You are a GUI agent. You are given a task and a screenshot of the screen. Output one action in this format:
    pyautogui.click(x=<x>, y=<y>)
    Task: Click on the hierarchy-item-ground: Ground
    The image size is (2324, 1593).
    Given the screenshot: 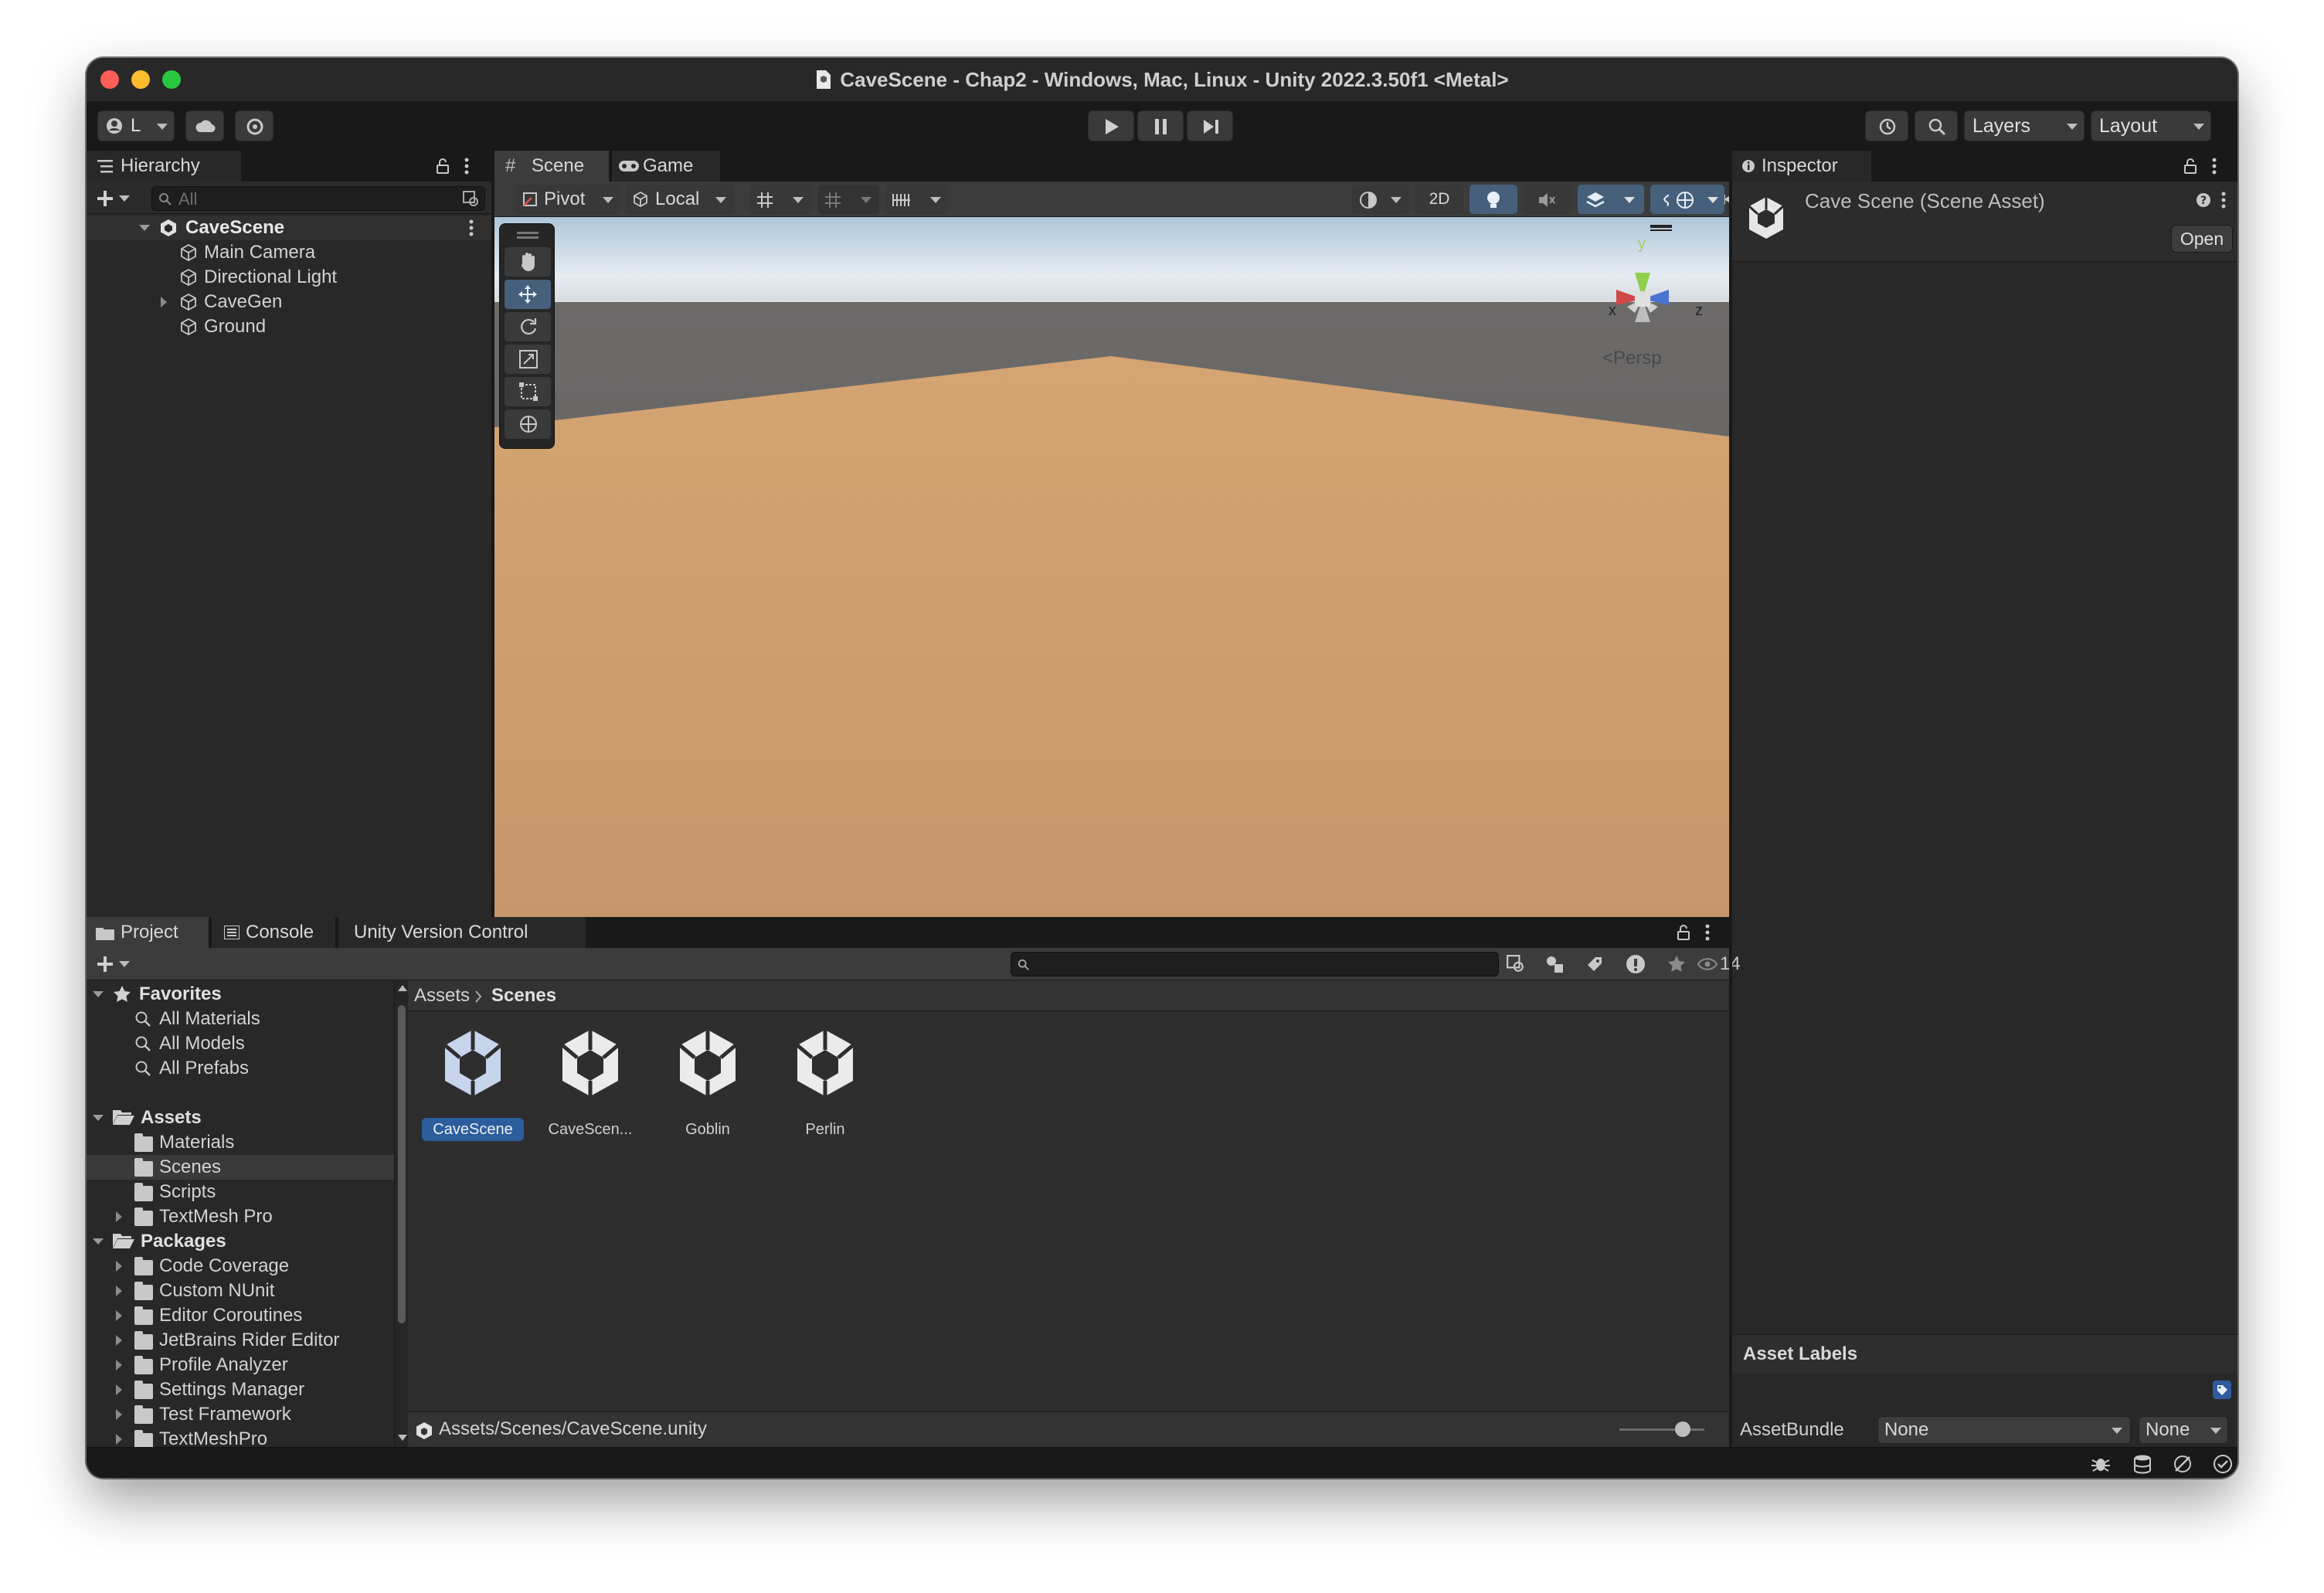 What is the action you would take?
    pyautogui.click(x=289, y=326)
    